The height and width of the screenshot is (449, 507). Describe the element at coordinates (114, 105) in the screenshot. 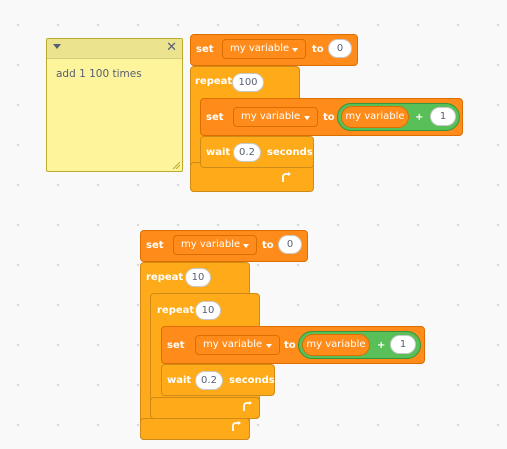

I see `comment-note: ✕ add 1 100 times` at that location.